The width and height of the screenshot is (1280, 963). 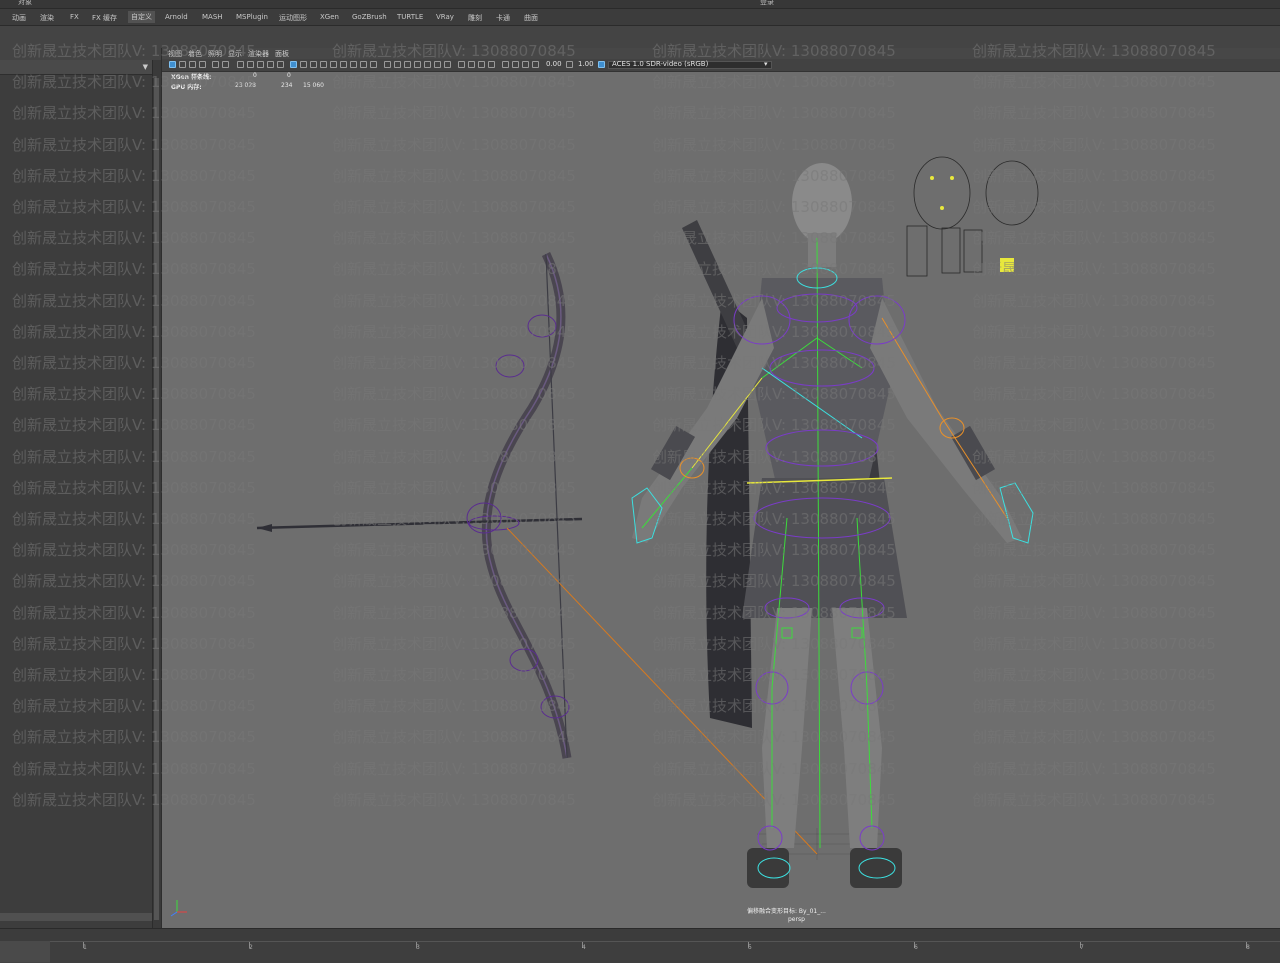 I want to click on tick-label: 3, so click(x=418, y=947).